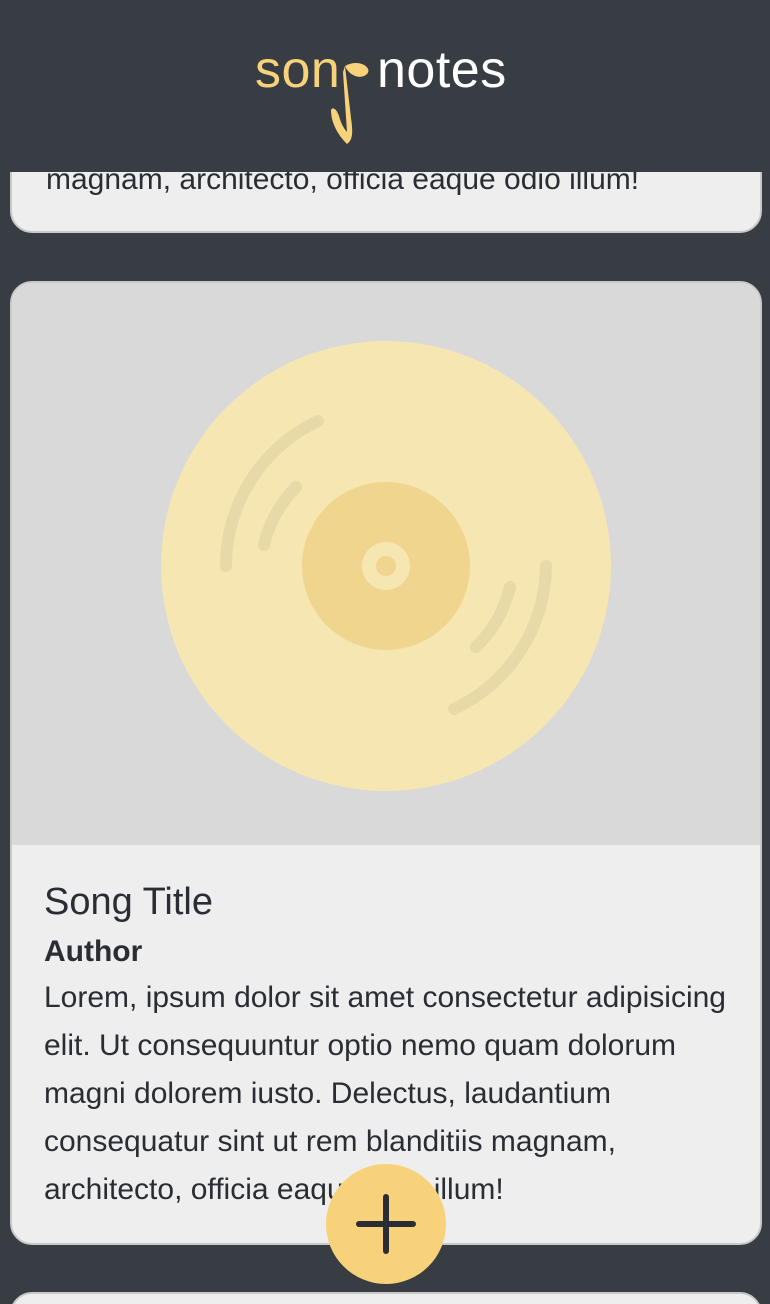 Image resolution: width=770 pixels, height=1304 pixels. Describe the element at coordinates (128, 902) in the screenshot. I see `song-title: Song Title` at that location.